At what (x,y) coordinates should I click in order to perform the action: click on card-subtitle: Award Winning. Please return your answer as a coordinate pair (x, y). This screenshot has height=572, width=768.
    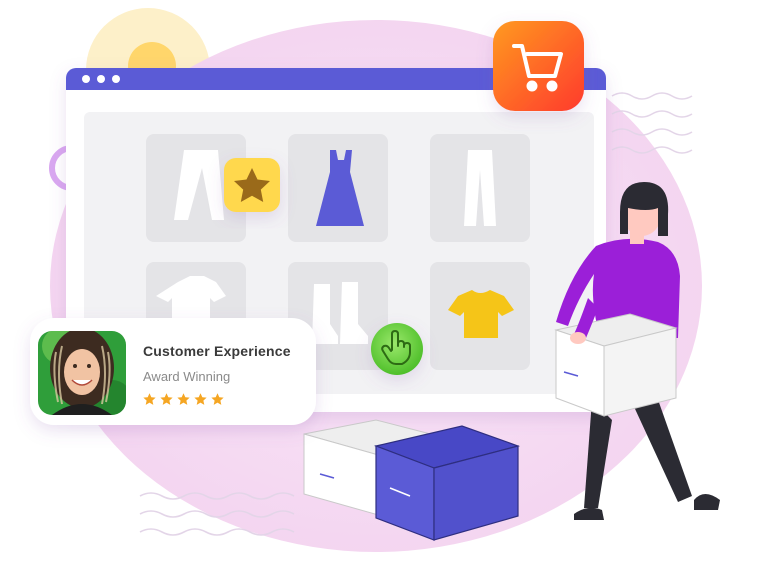
    Looking at the image, I should click on (187, 376).